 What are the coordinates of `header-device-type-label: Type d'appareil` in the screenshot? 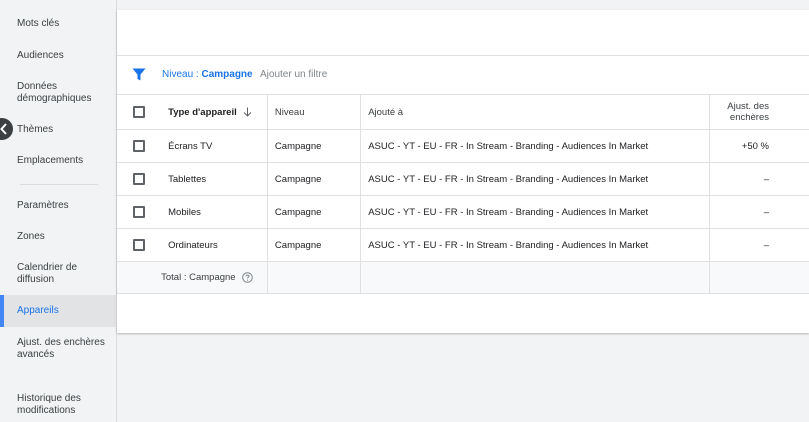 It's located at (202, 112).